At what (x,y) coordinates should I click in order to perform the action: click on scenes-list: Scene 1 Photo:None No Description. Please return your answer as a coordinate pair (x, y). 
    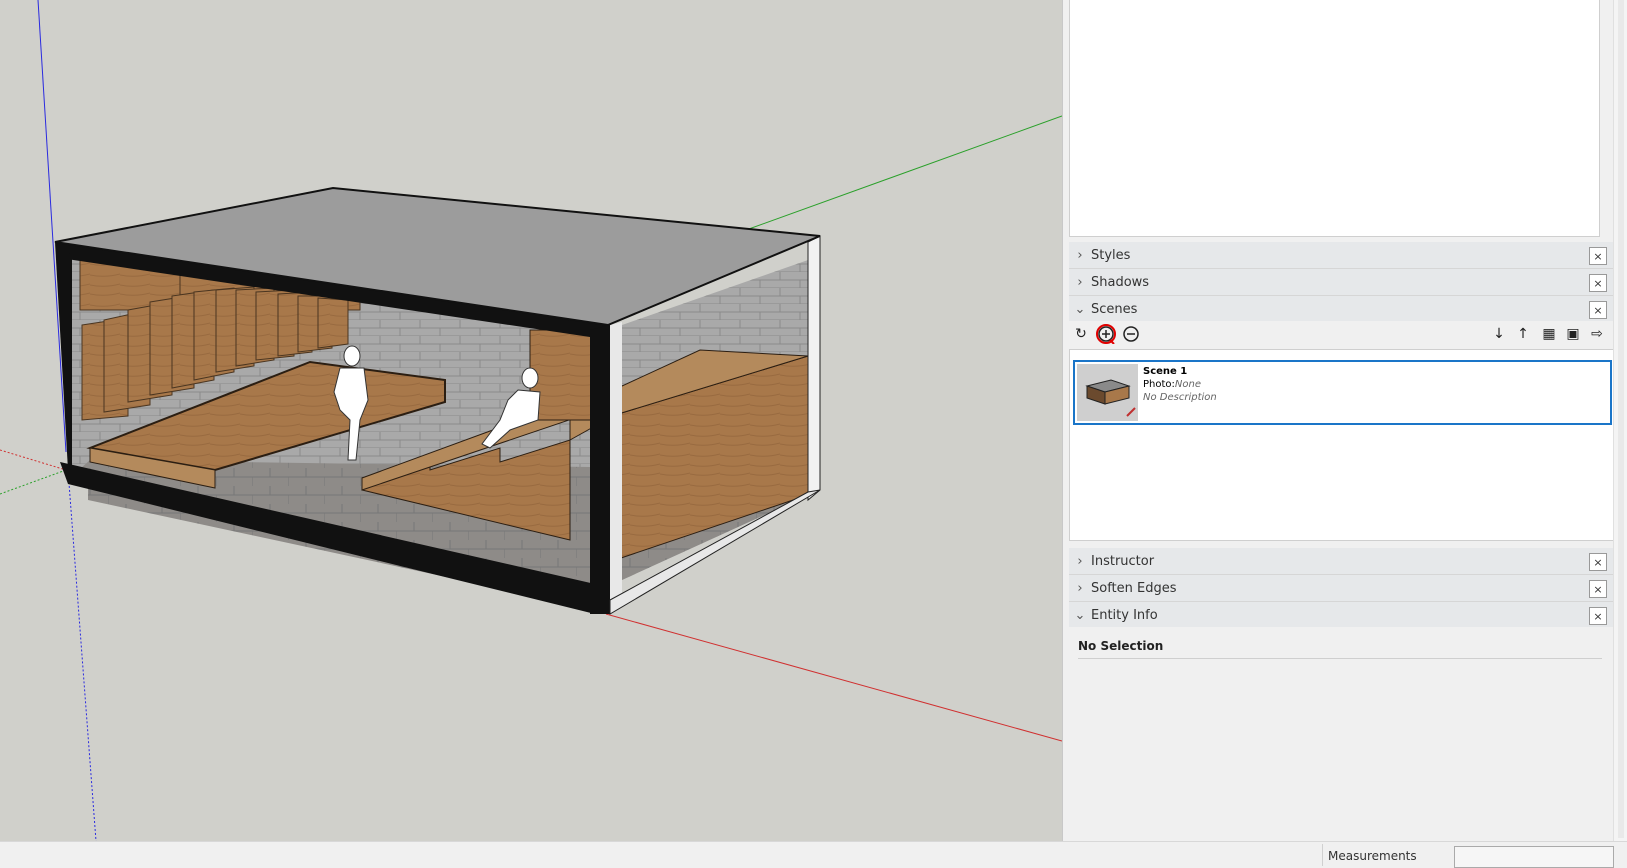
    Looking at the image, I should click on (1342, 445).